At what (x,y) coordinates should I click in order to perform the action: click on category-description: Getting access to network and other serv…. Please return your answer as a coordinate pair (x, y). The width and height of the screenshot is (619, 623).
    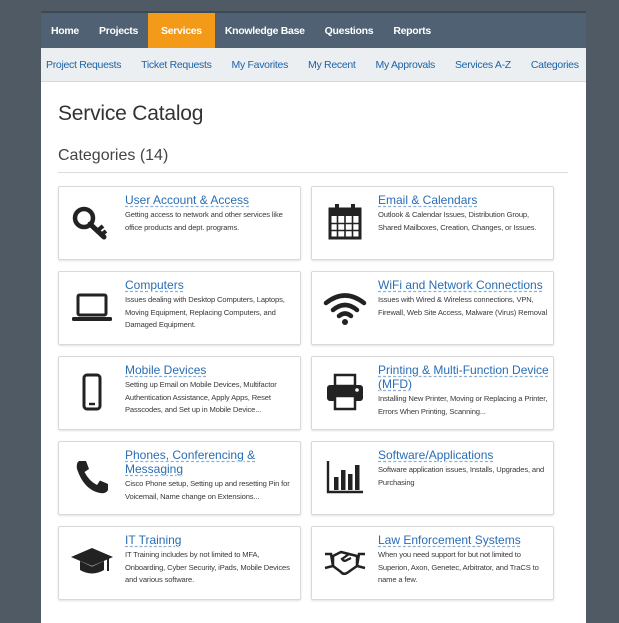
    Looking at the image, I should click on (204, 221).